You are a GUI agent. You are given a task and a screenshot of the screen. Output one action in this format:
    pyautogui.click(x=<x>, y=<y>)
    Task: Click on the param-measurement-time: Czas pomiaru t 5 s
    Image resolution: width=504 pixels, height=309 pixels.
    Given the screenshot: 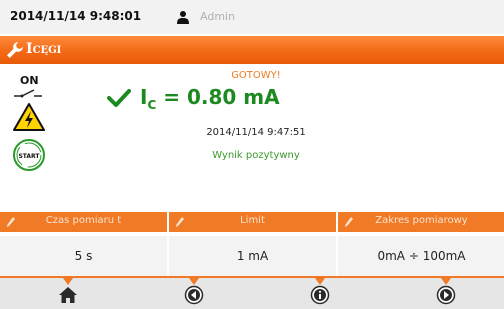 What is the action you would take?
    pyautogui.click(x=83, y=244)
    